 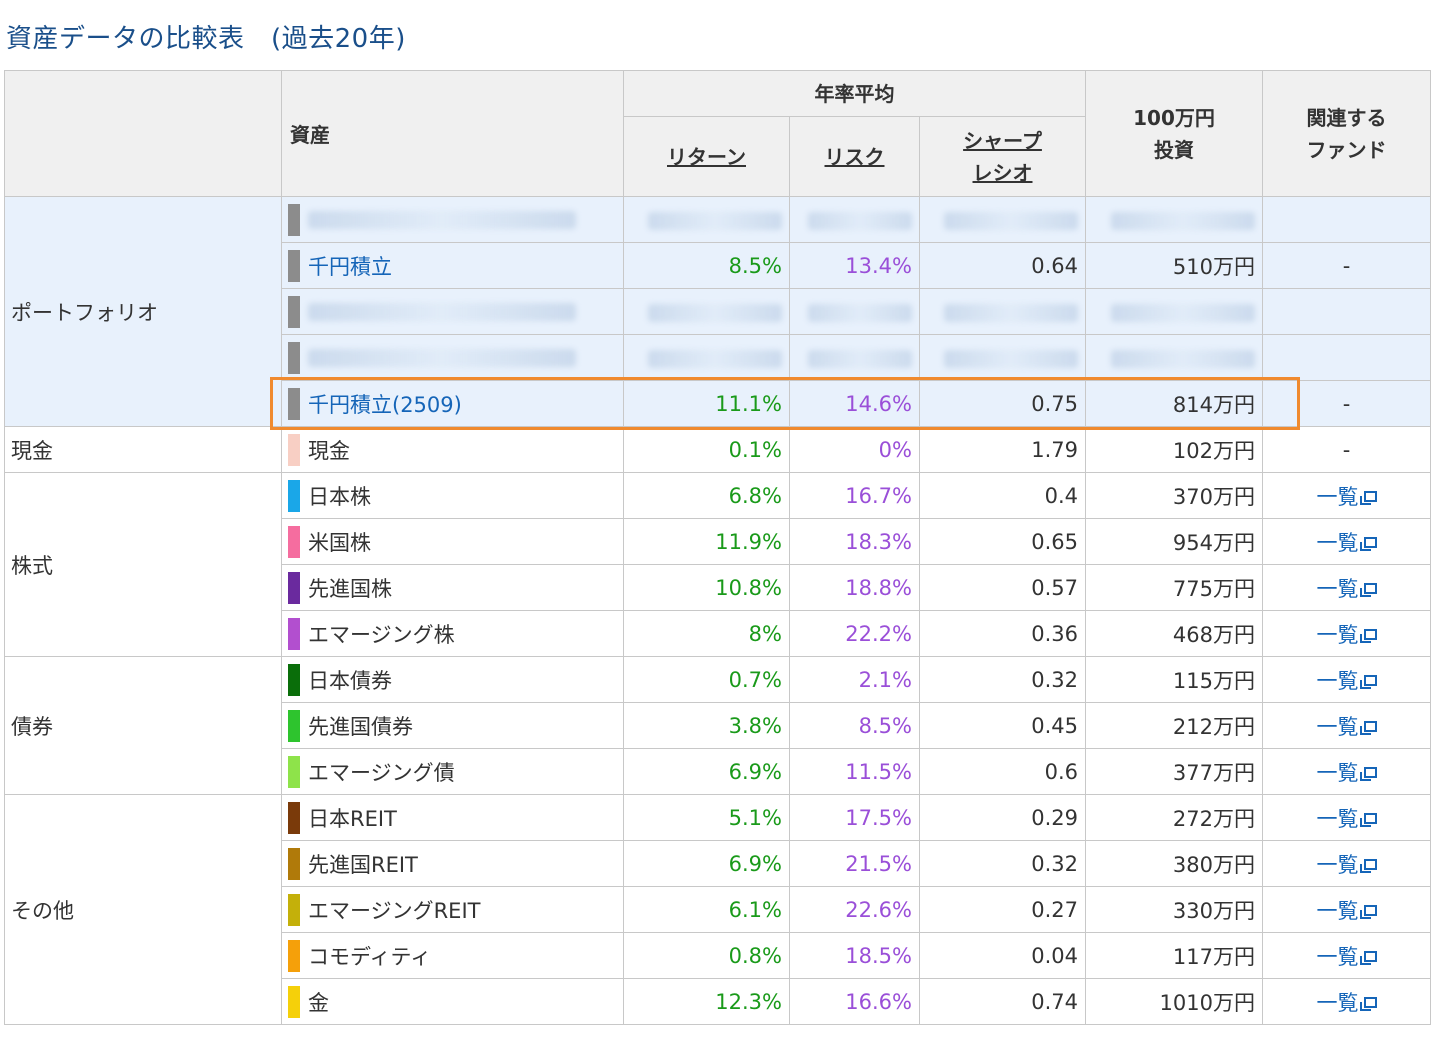 I want to click on header-fund-line1: 関連する, so click(x=1346, y=117).